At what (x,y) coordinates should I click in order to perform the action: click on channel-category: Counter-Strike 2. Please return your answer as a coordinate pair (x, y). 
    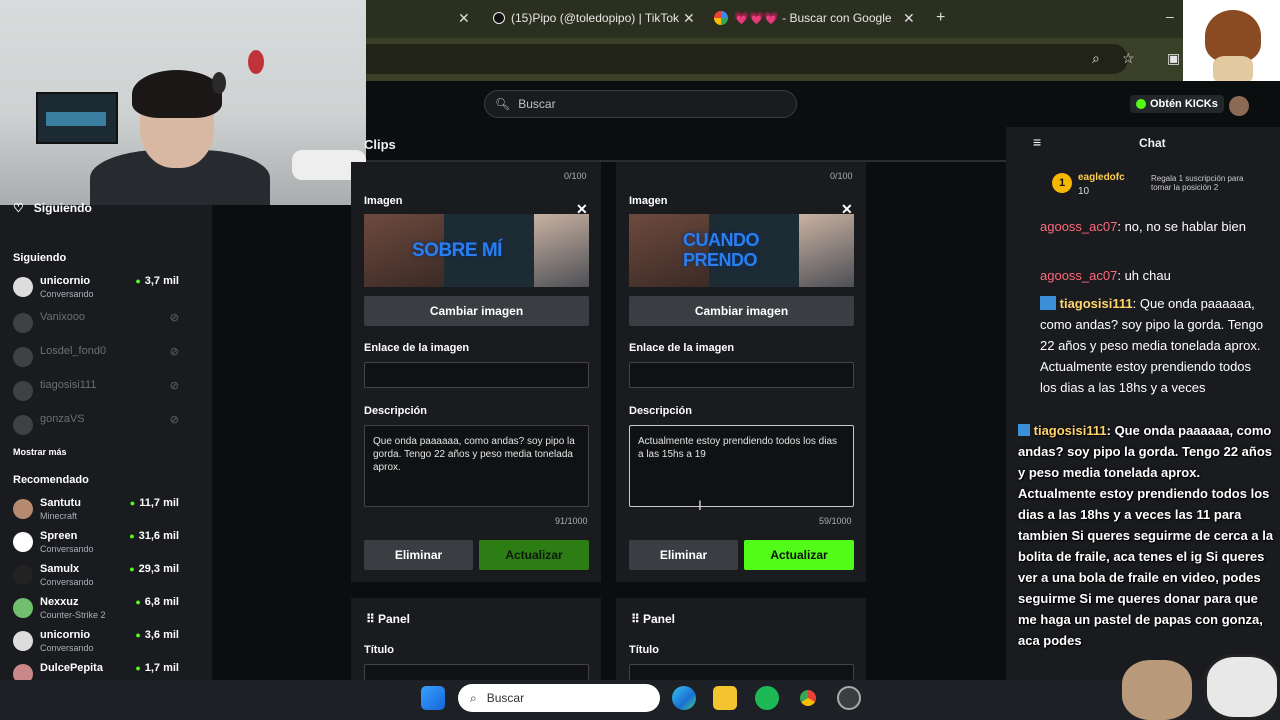
    Looking at the image, I should click on (73, 615).